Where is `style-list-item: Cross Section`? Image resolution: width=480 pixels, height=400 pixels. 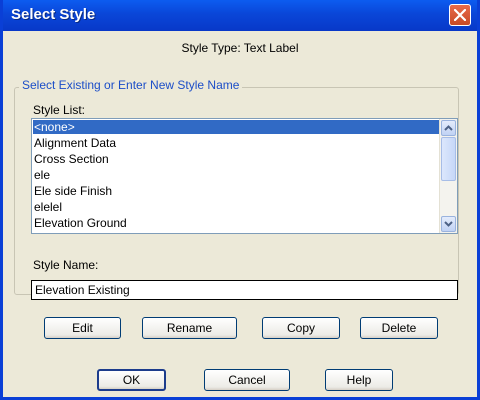
style-list-item: Cross Section is located at coordinates (71, 159).